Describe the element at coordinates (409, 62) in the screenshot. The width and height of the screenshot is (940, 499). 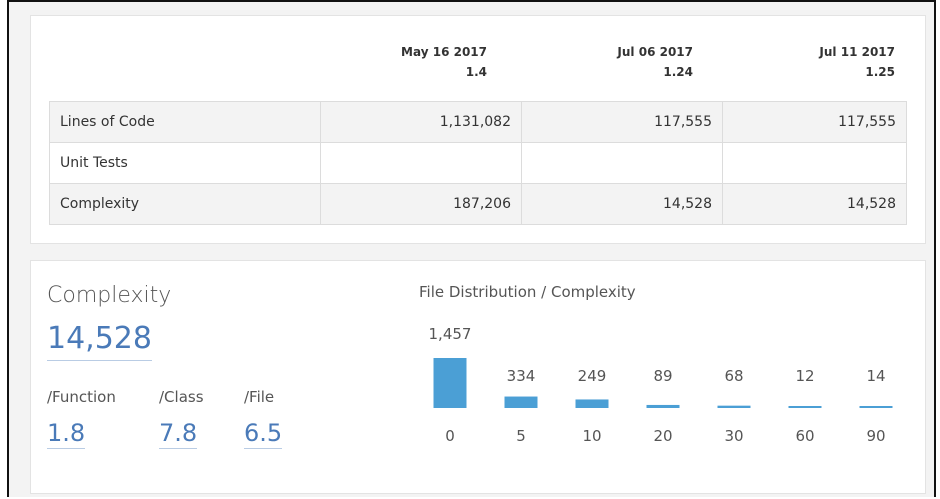
I see `column-header-1: May 16 2017 1.4` at that location.